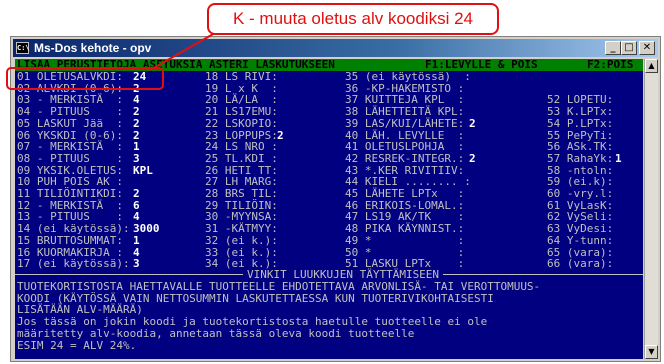  Describe the element at coordinates (343, 275) in the screenshot. I see `hints-title: VINKIT LUUKKUJEN TÄYTTÄMISEEN` at that location.